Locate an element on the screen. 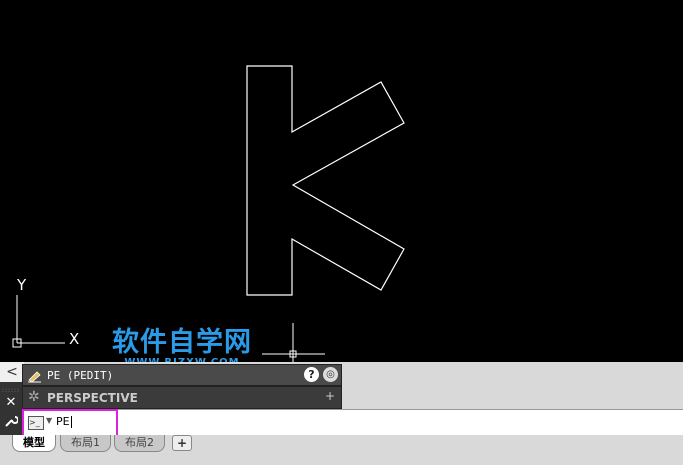  tab-model: 模型 is located at coordinates (34, 443).